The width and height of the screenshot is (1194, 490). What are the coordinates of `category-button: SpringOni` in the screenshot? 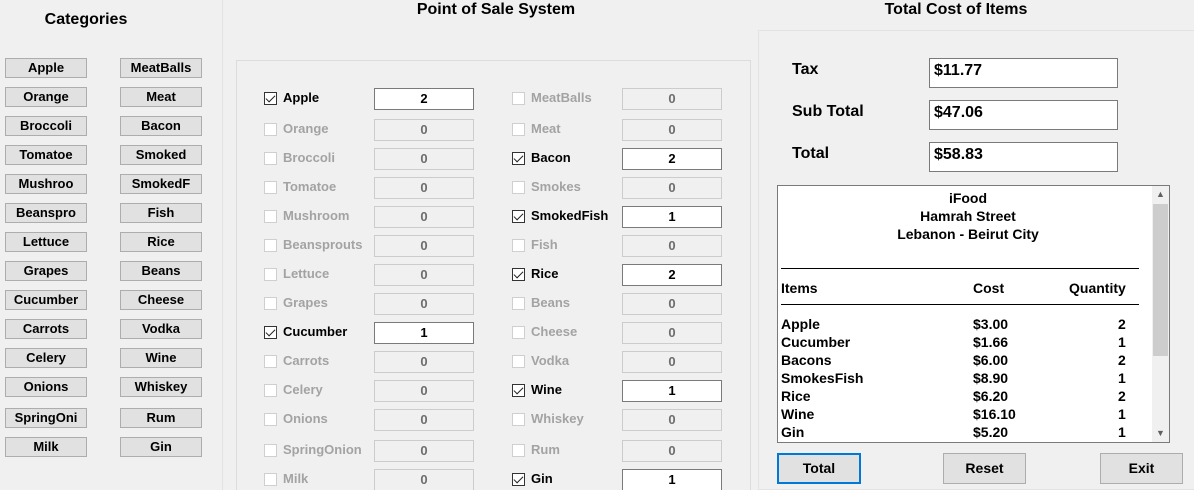 It's located at (46, 418).